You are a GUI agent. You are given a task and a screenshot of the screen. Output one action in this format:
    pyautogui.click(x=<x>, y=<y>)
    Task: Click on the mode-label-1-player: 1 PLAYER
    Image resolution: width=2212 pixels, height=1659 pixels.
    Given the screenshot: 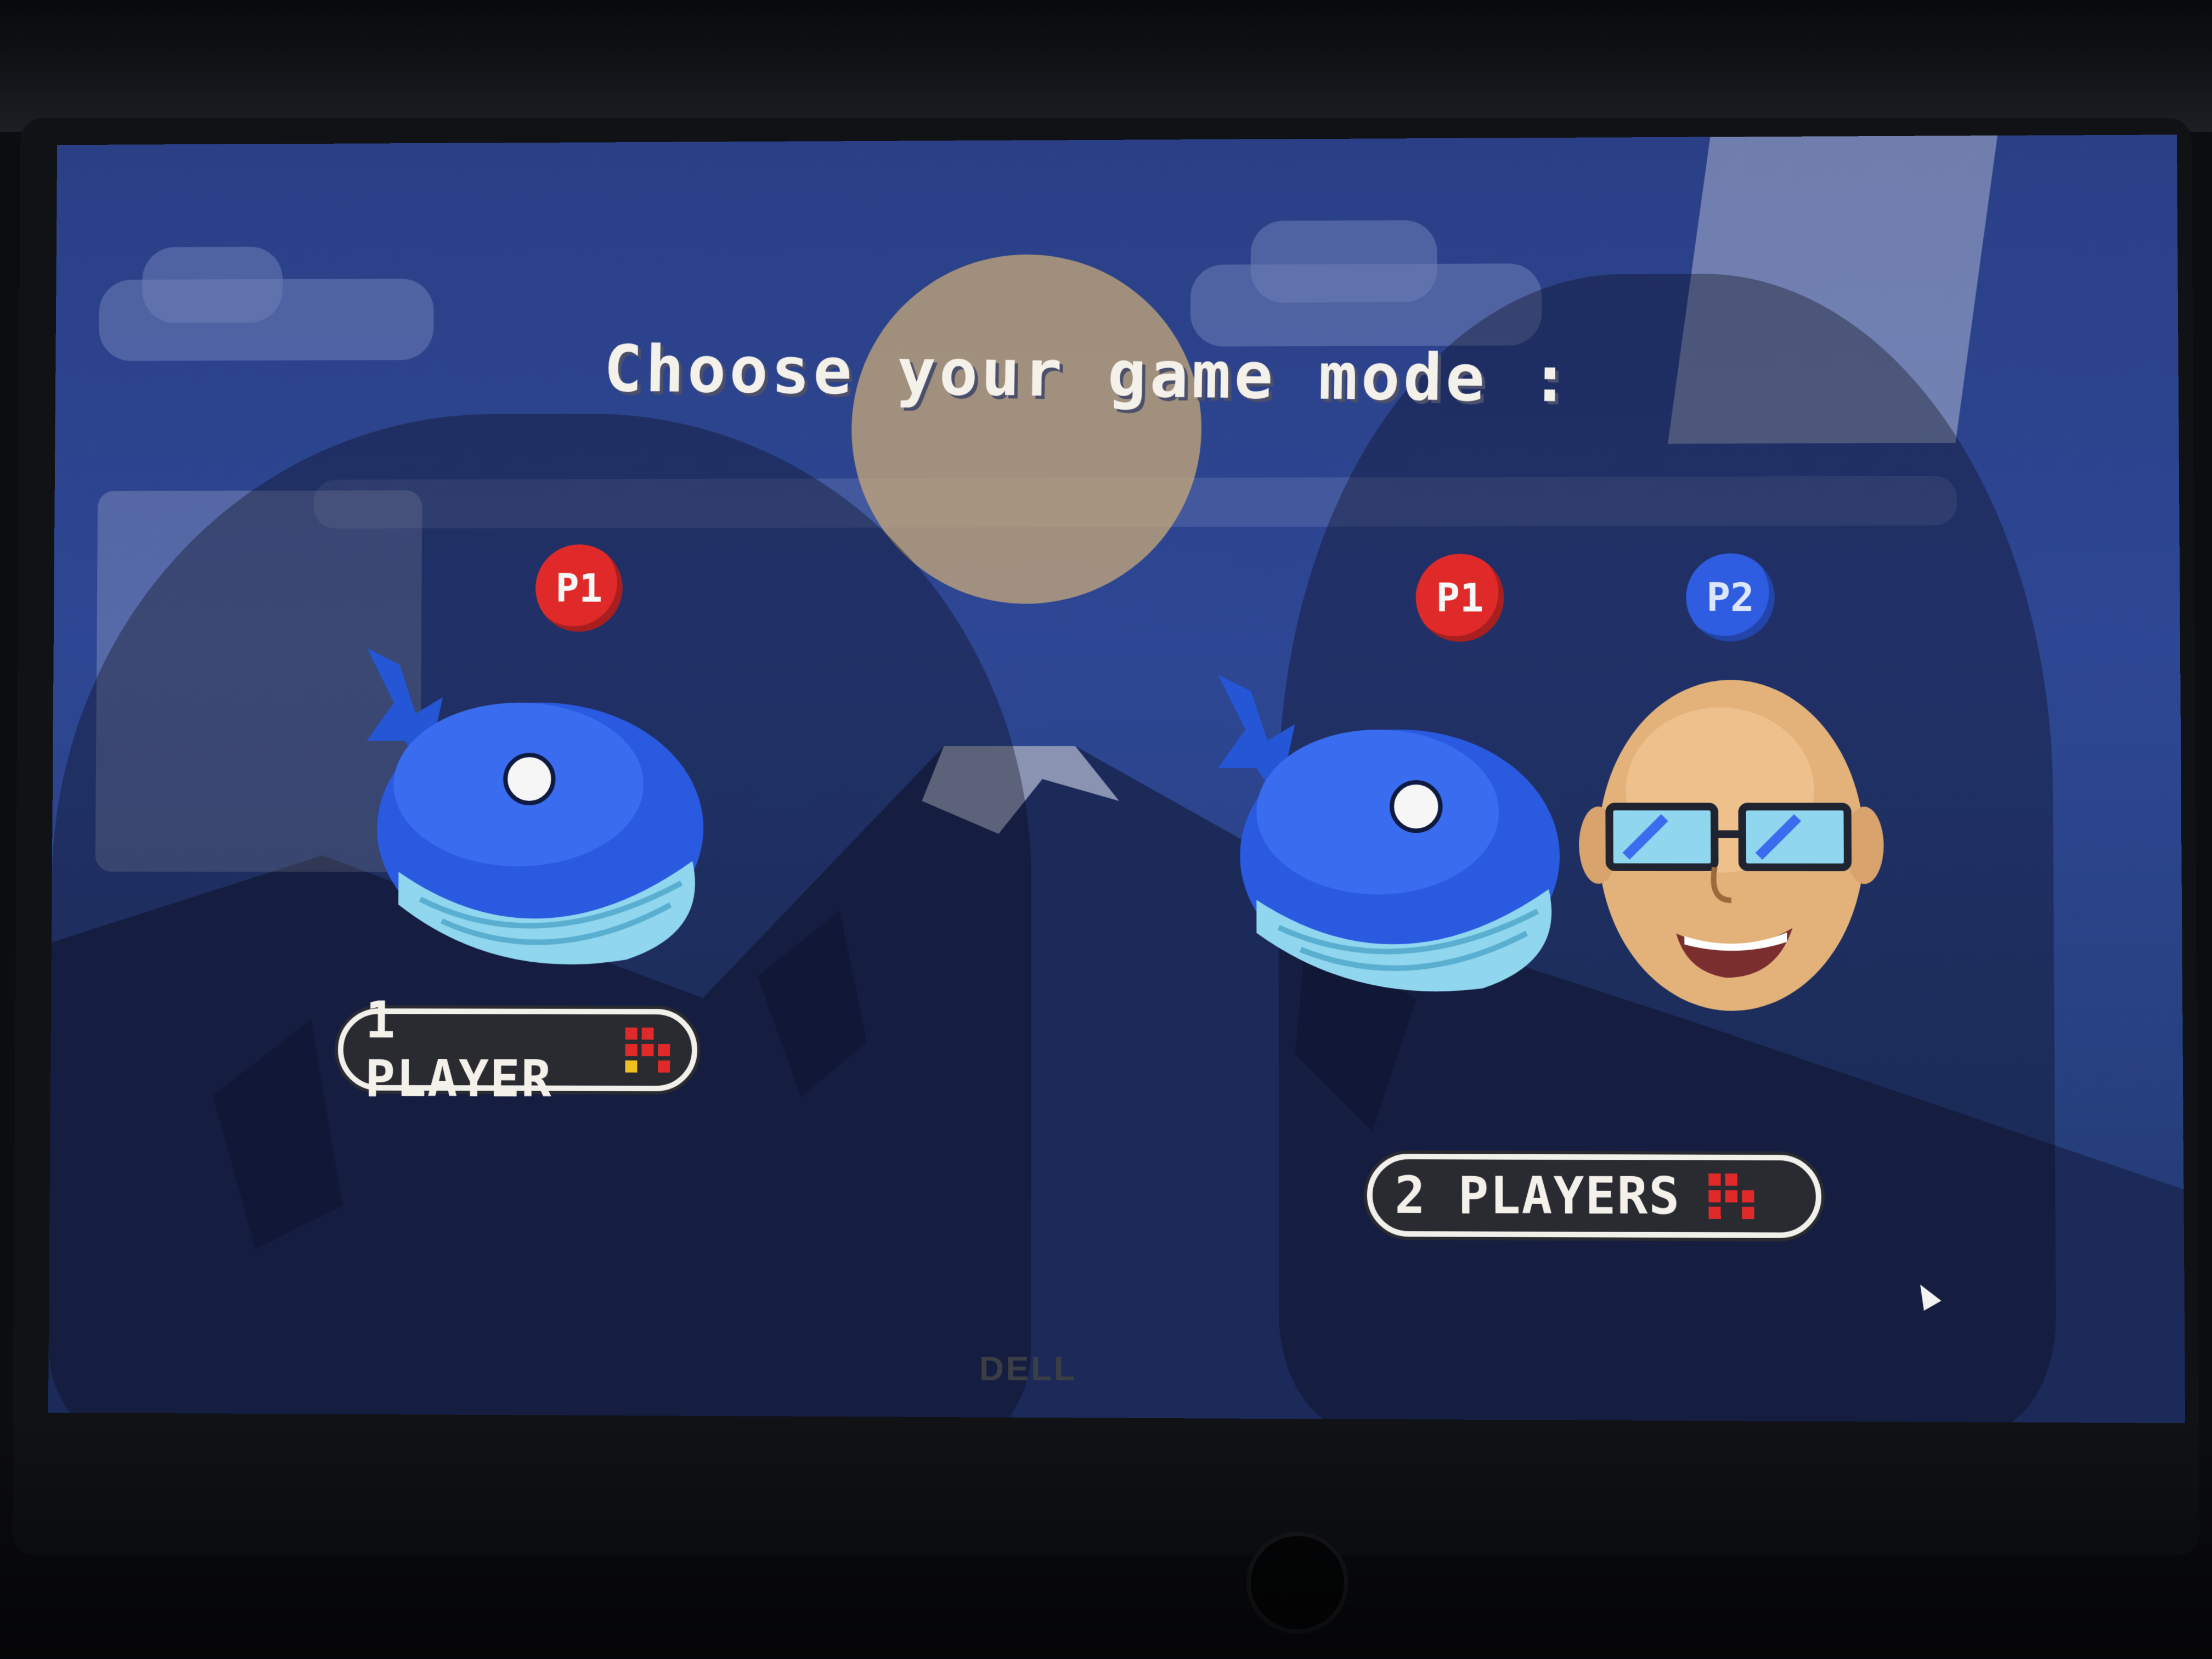 What is the action you would take?
    pyautogui.click(x=517, y=1050)
    